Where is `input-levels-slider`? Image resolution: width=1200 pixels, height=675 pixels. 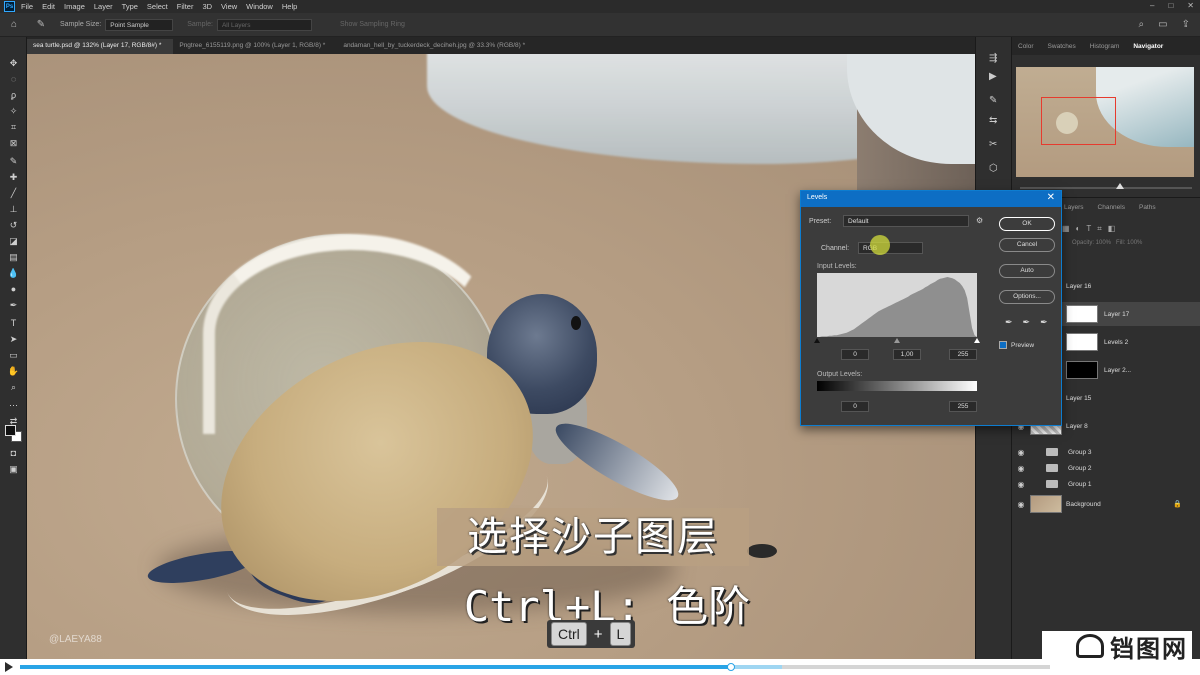
input-levels-slider is located at coordinates (897, 341).